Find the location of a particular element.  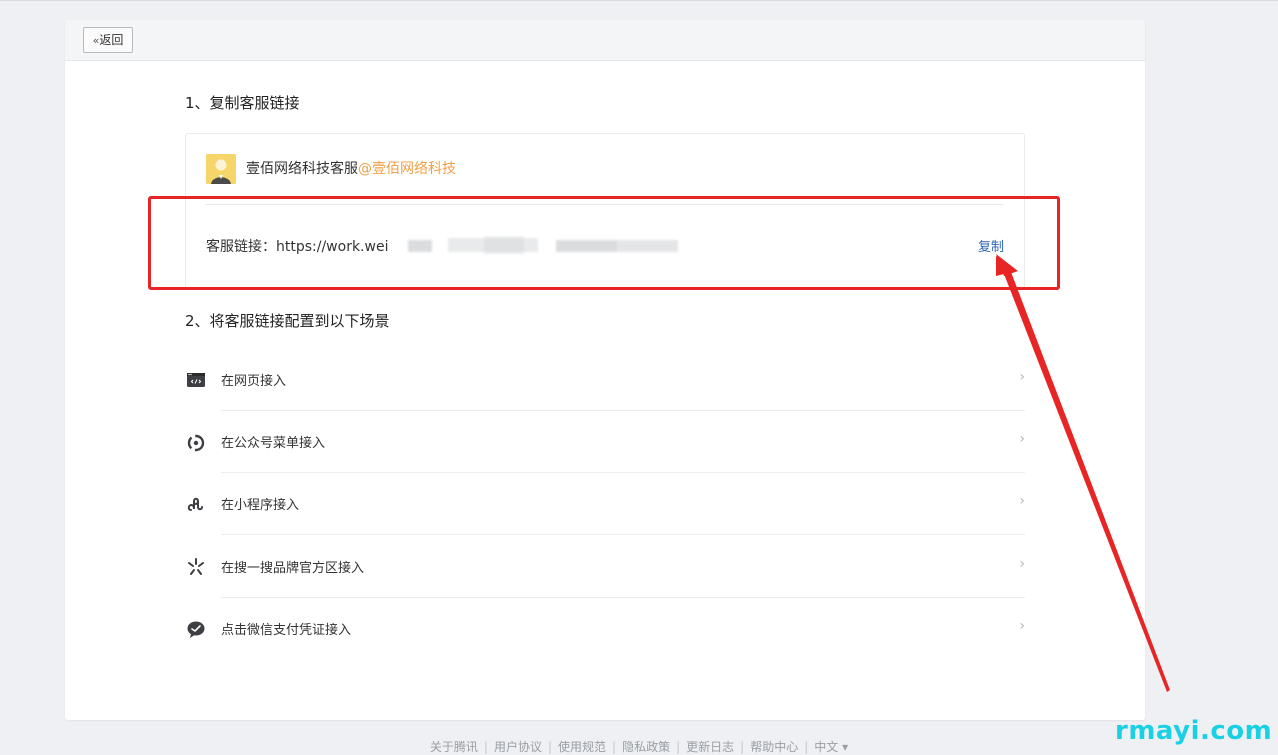

divider is located at coordinates (605, 204).